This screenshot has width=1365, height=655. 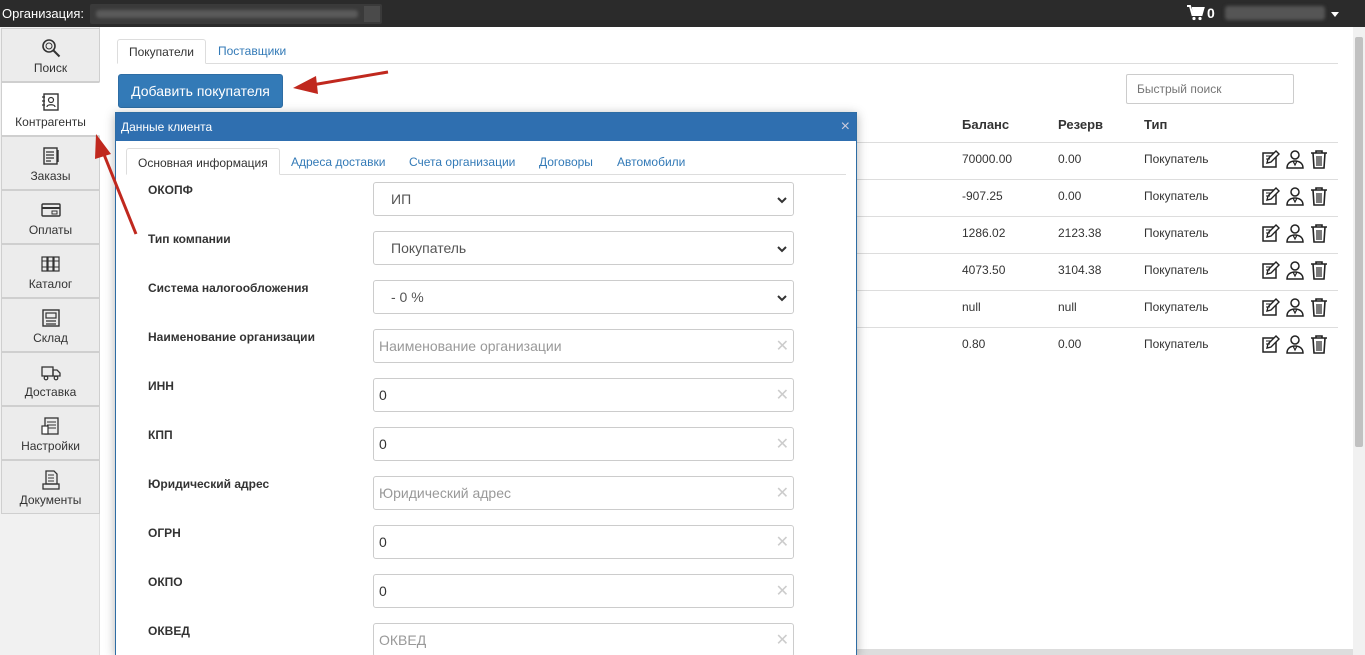 What do you see at coordinates (566, 161) in the screenshot?
I see `tab-contracts: Договоры` at bounding box center [566, 161].